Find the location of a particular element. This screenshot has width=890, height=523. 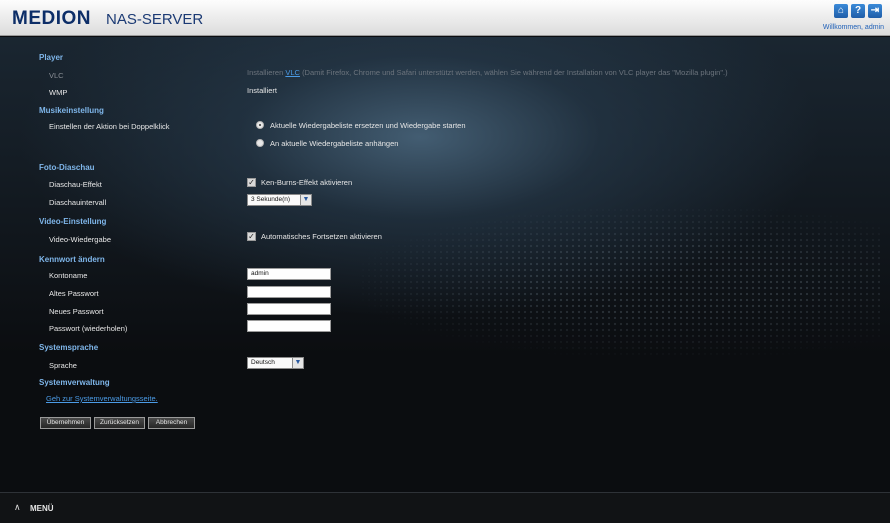

footer-menu-bar: ∧ MENÜ is located at coordinates (445, 507).